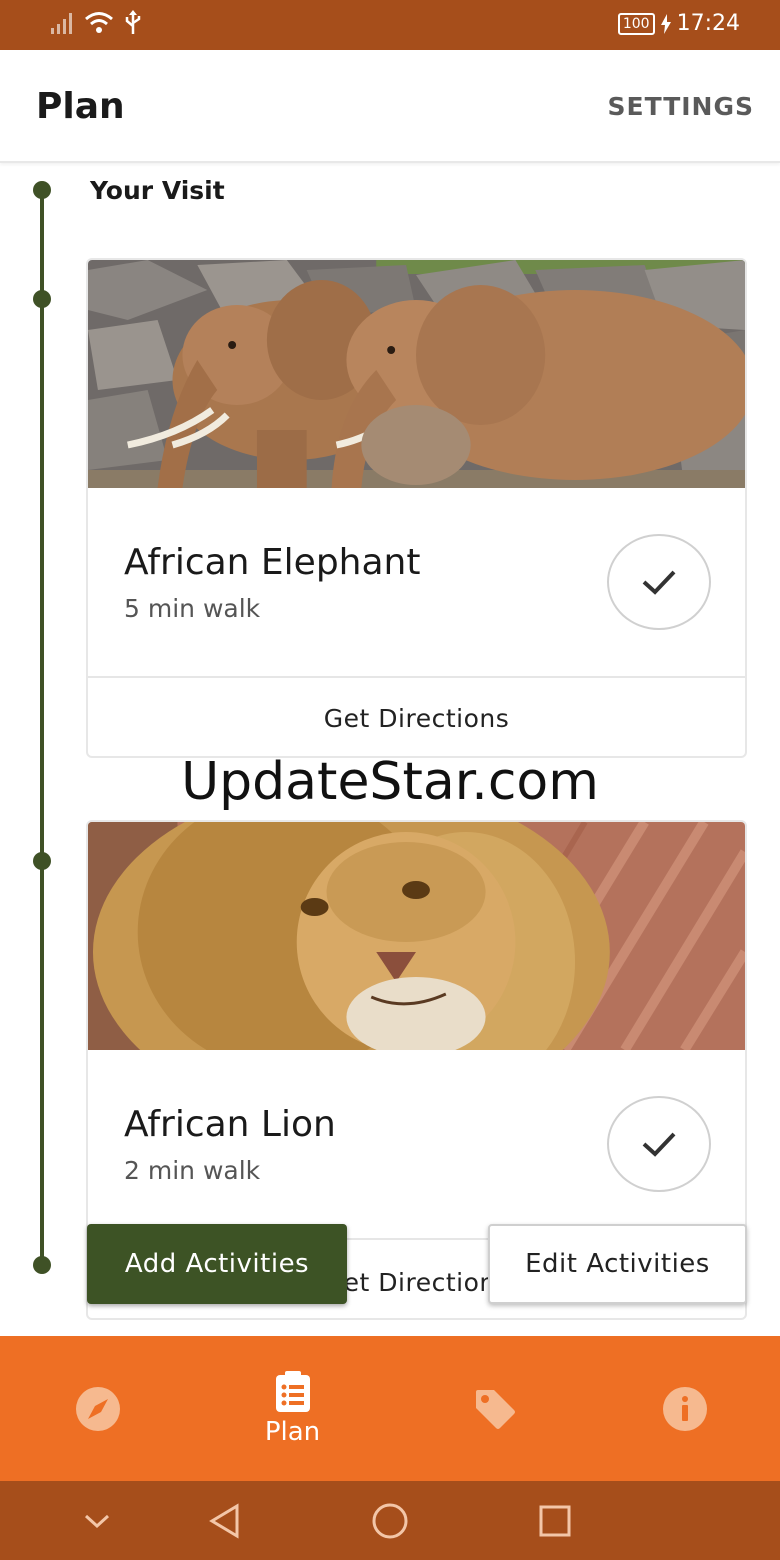 The width and height of the screenshot is (780, 1560). What do you see at coordinates (708, 23) in the screenshot?
I see `status-time: 17:24` at bounding box center [708, 23].